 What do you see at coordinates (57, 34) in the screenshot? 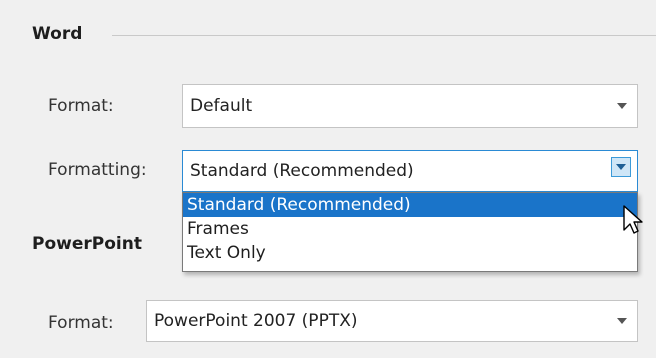
I see `word-section-title: Word` at bounding box center [57, 34].